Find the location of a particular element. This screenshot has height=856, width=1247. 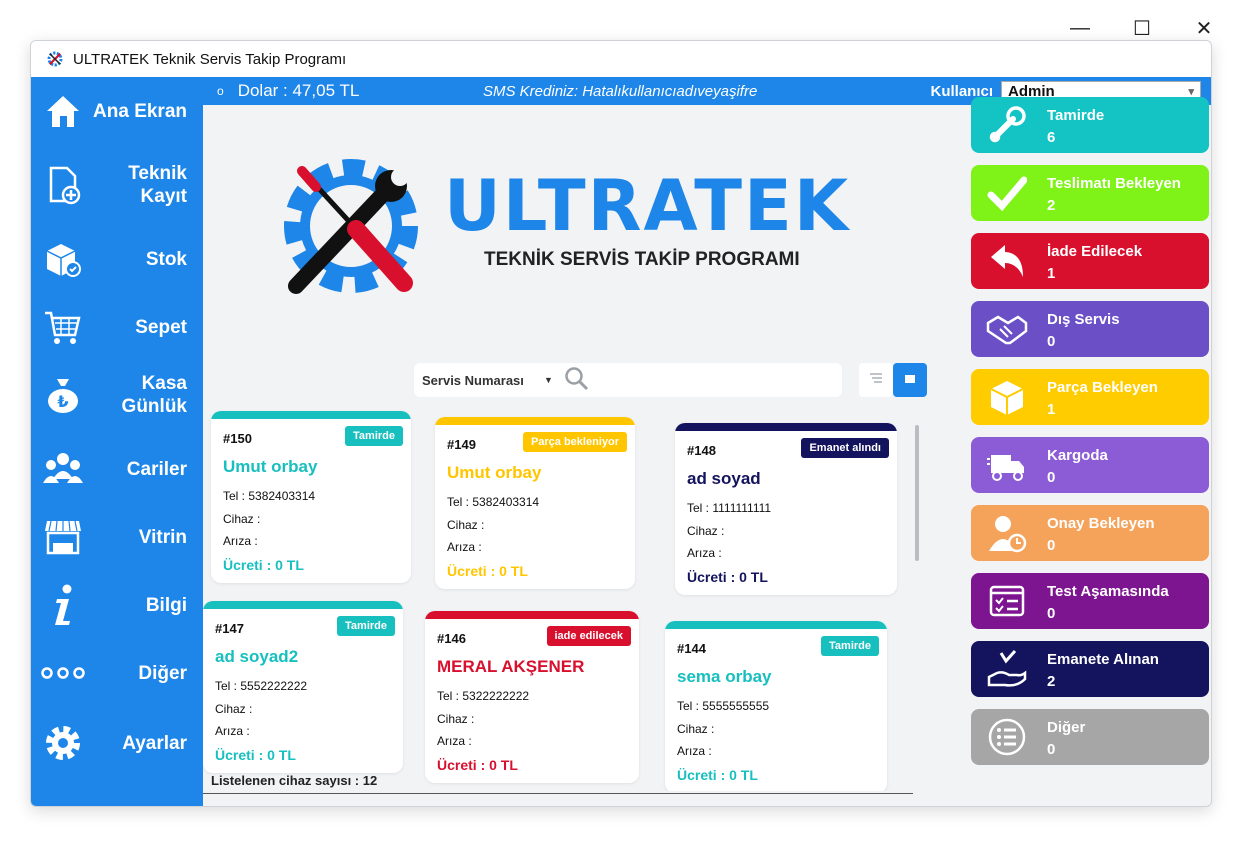

ultratek-logo: ULTRATEK TEKNİK SERVİS TAKİP PROGRAMI is located at coordinates (576, 226).